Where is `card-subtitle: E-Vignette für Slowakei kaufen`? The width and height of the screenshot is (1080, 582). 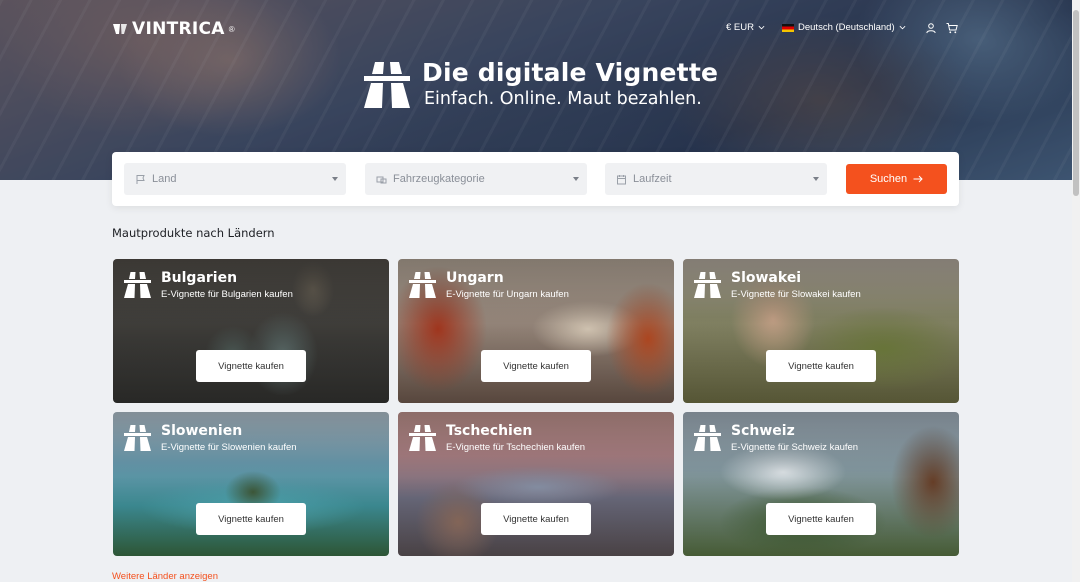
card-subtitle: E-Vignette für Slowakei kaufen is located at coordinates (796, 294).